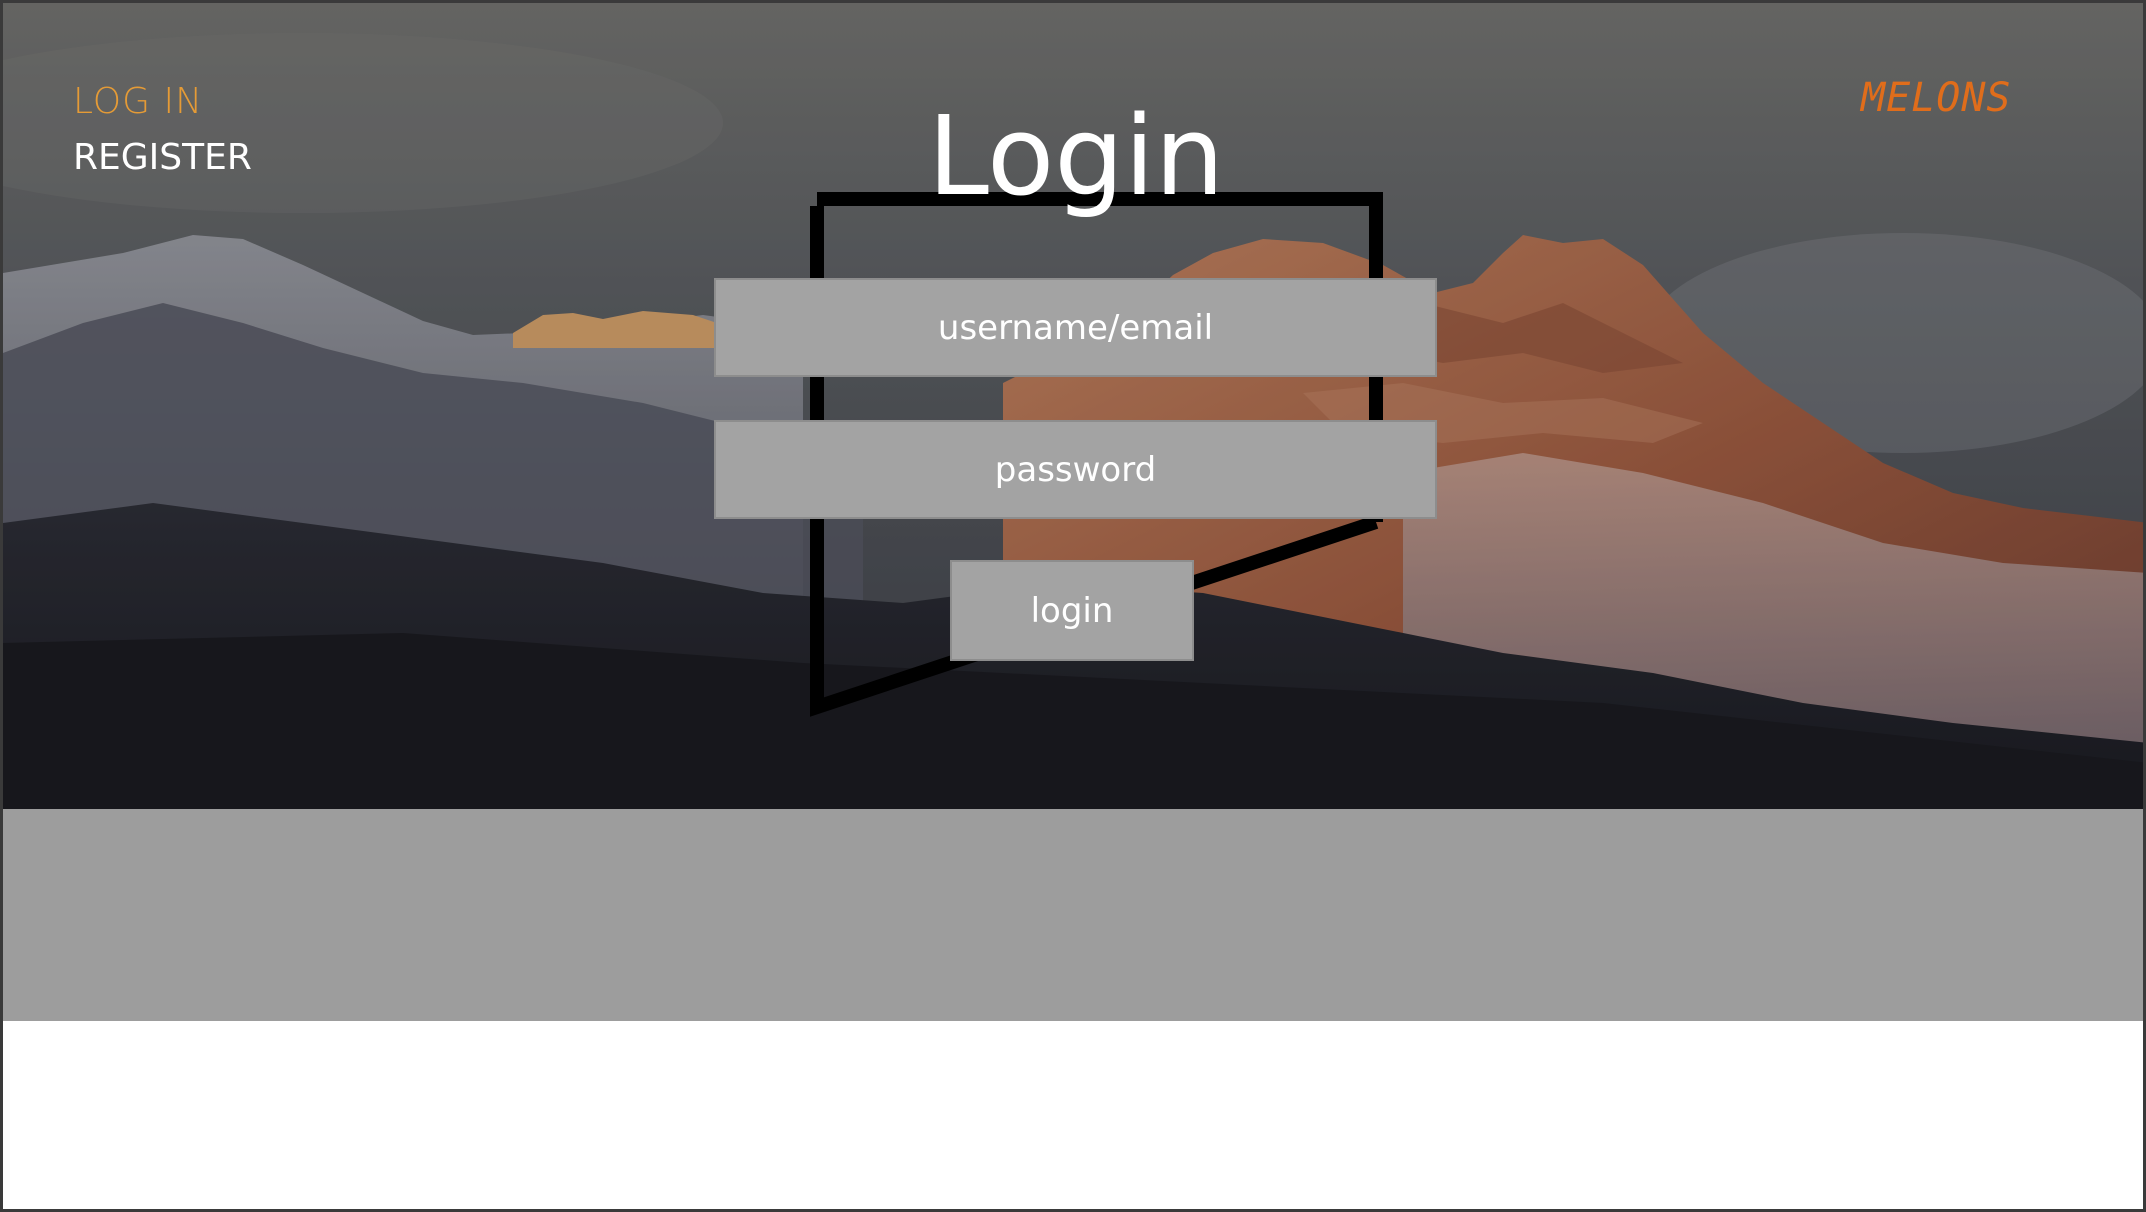 The image size is (2146, 1212). Describe the element at coordinates (1075, 327) in the screenshot. I see `username-email-input` at that location.